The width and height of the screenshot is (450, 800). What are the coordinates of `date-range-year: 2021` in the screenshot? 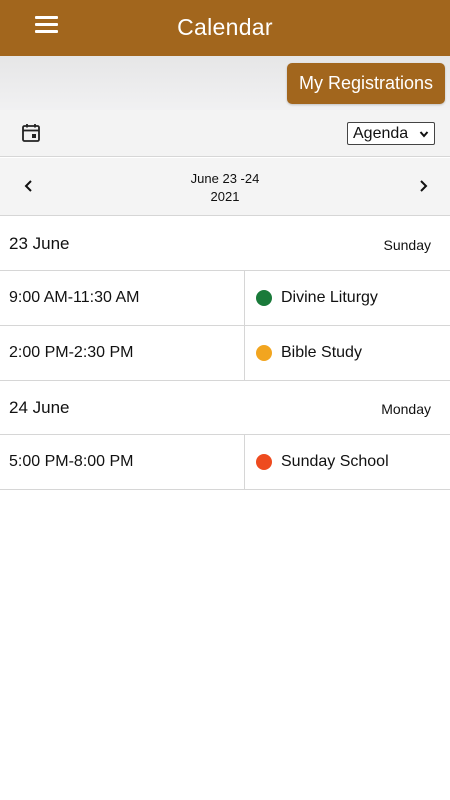 It's located at (225, 196).